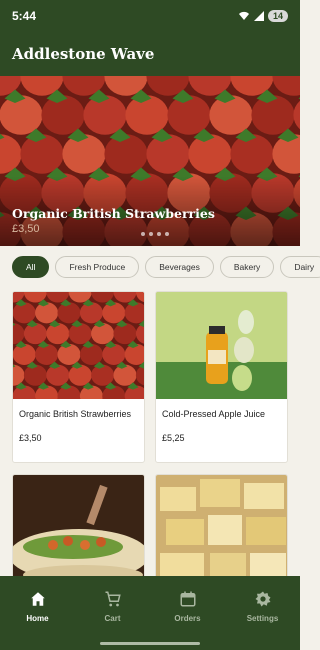 The image size is (320, 650). What do you see at coordinates (262, 618) in the screenshot?
I see `nav-label: Settings` at bounding box center [262, 618].